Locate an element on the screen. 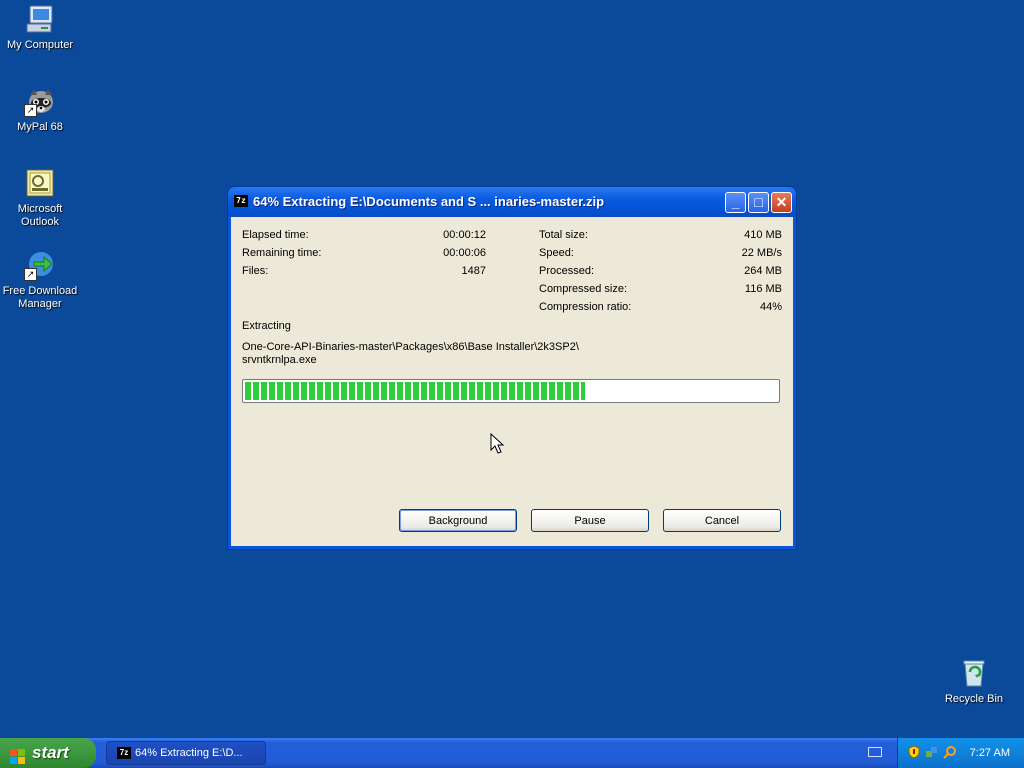 The width and height of the screenshot is (1024, 768). compression-ratio-value: 44% is located at coordinates (770, 307).